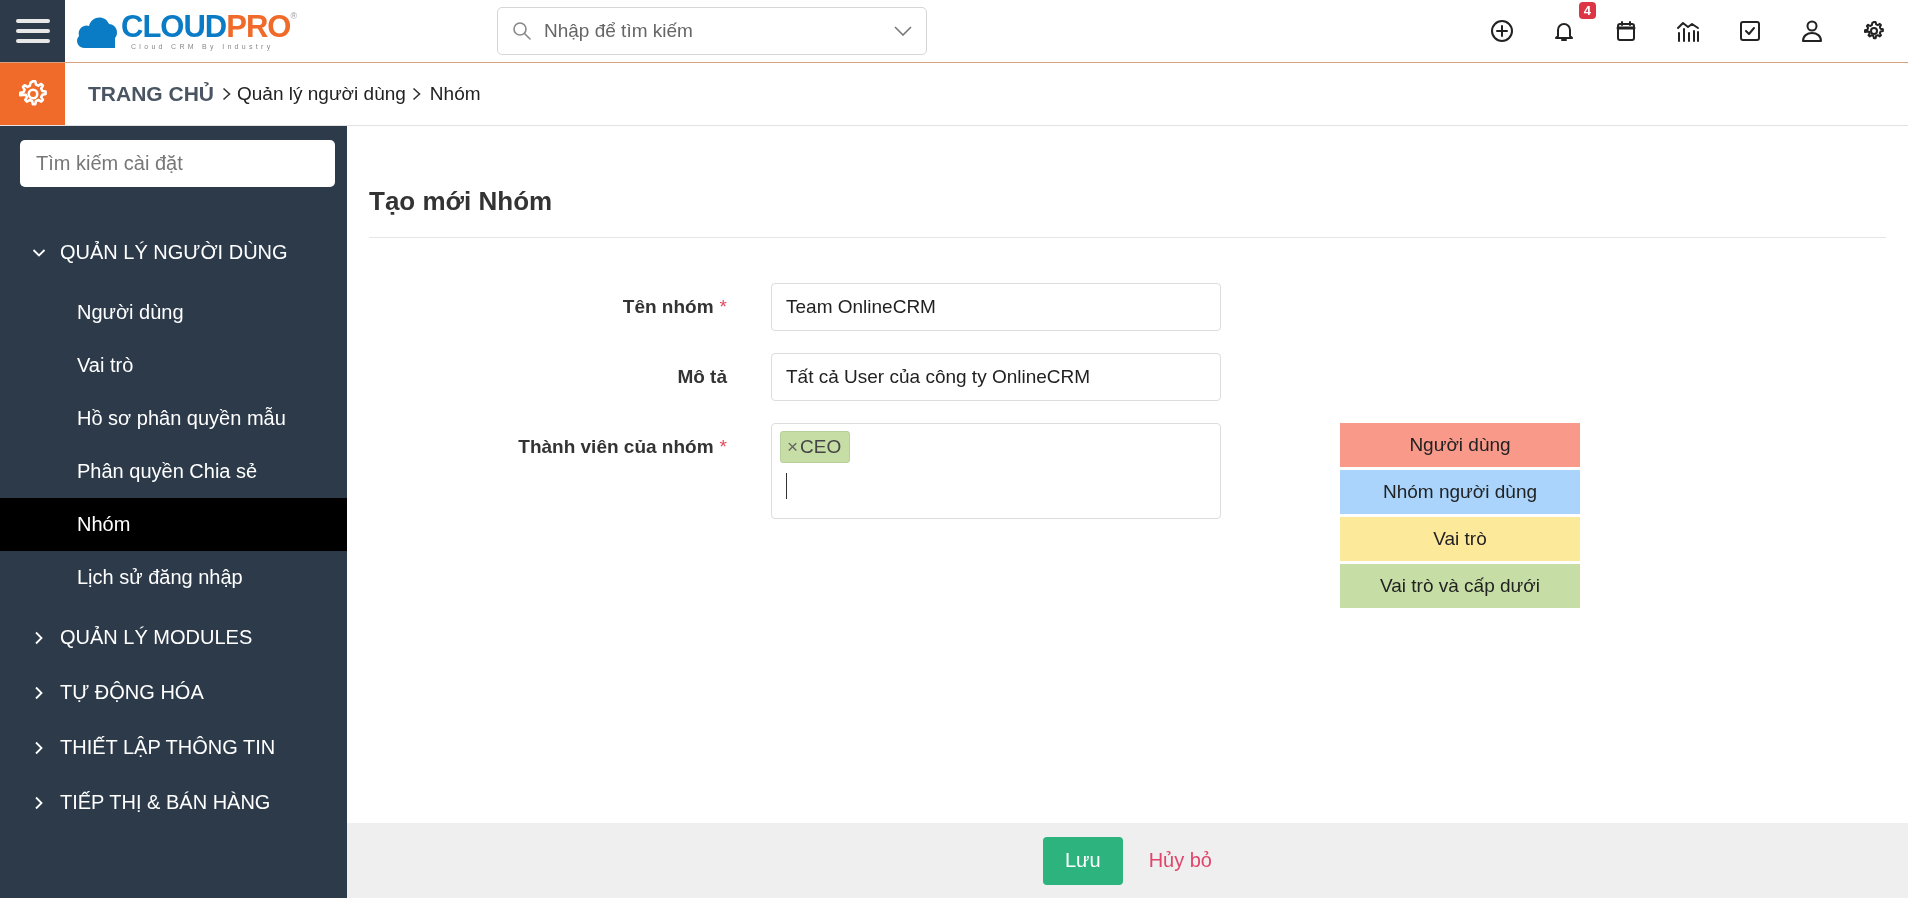  I want to click on menu-icon, so click(32, 31).